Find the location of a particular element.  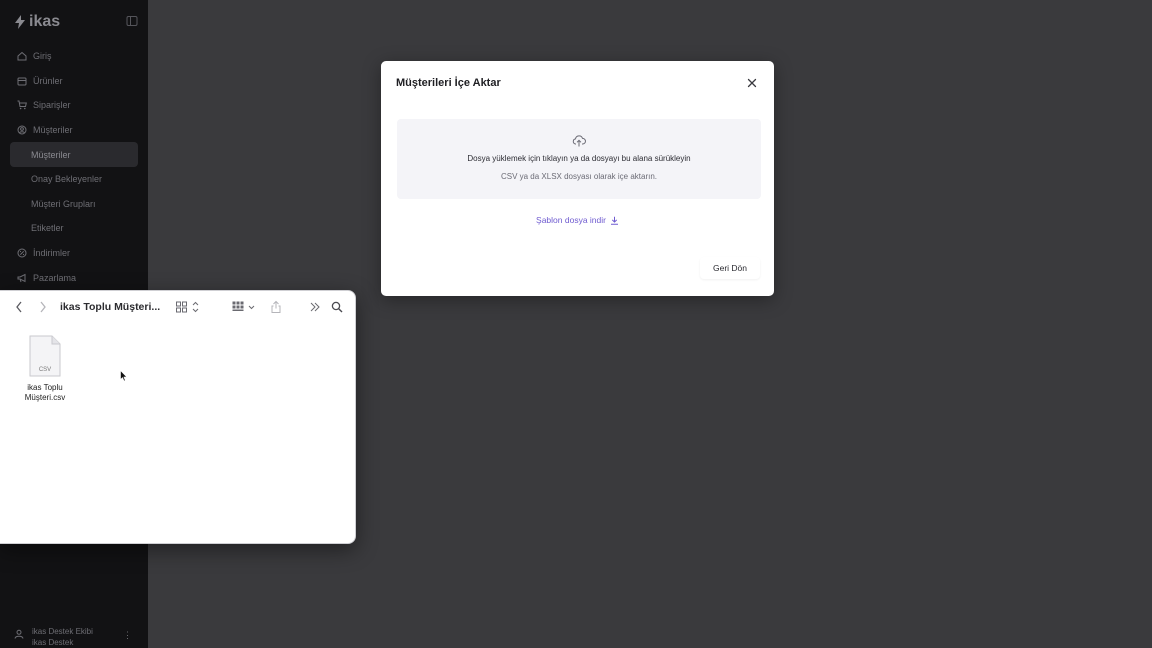

megaphone-icon is located at coordinates (22, 278).